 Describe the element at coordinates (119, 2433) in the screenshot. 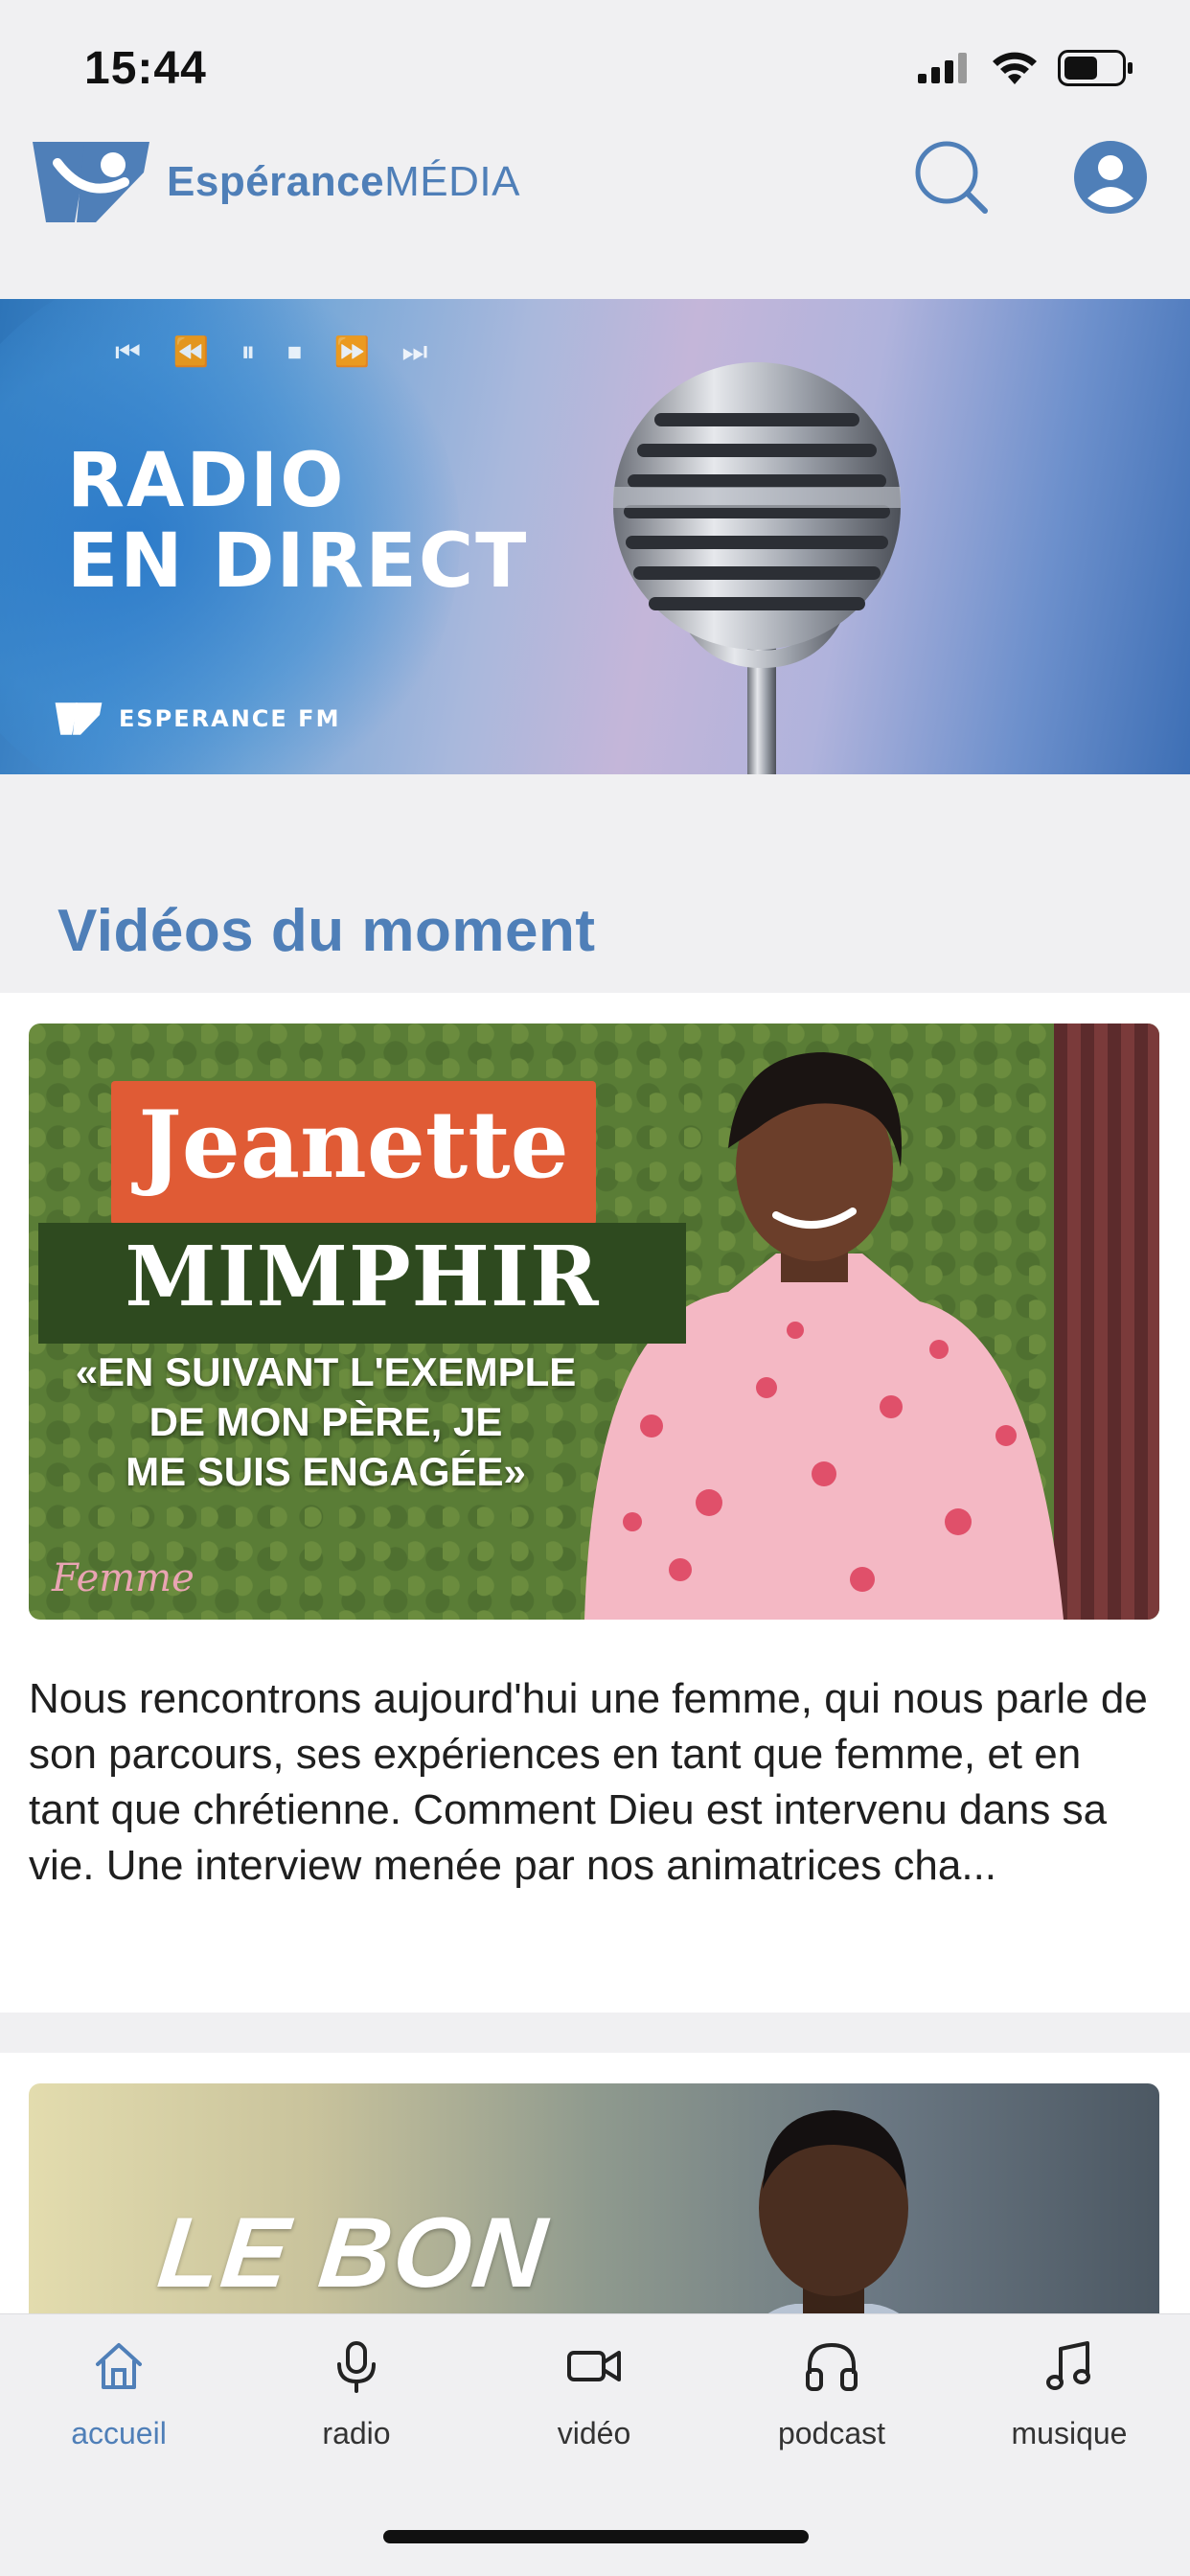

I see `tab-label: accueil` at that location.